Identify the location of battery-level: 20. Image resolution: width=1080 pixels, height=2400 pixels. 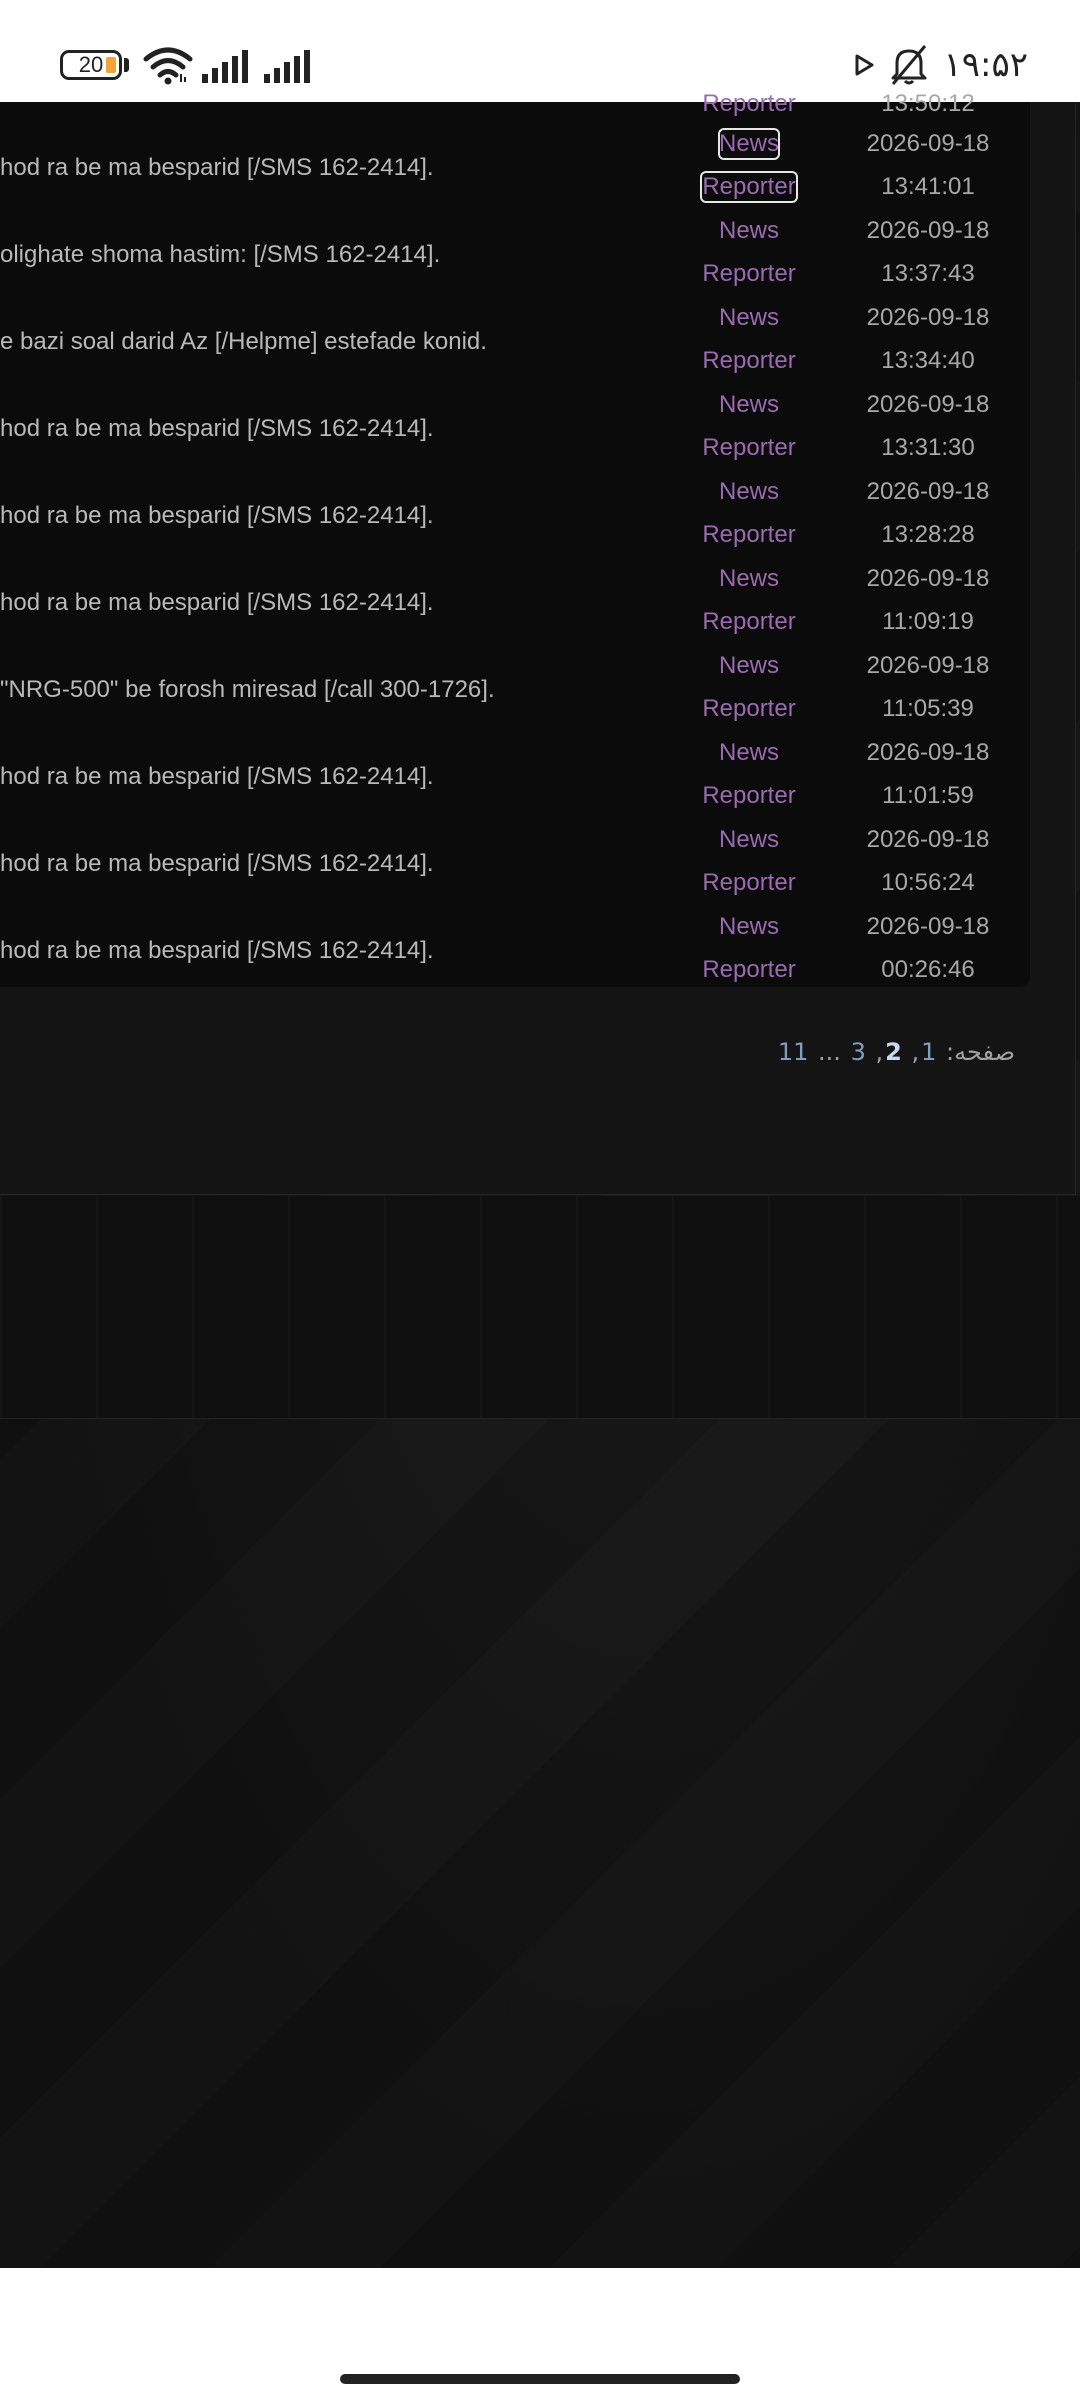
(91, 64).